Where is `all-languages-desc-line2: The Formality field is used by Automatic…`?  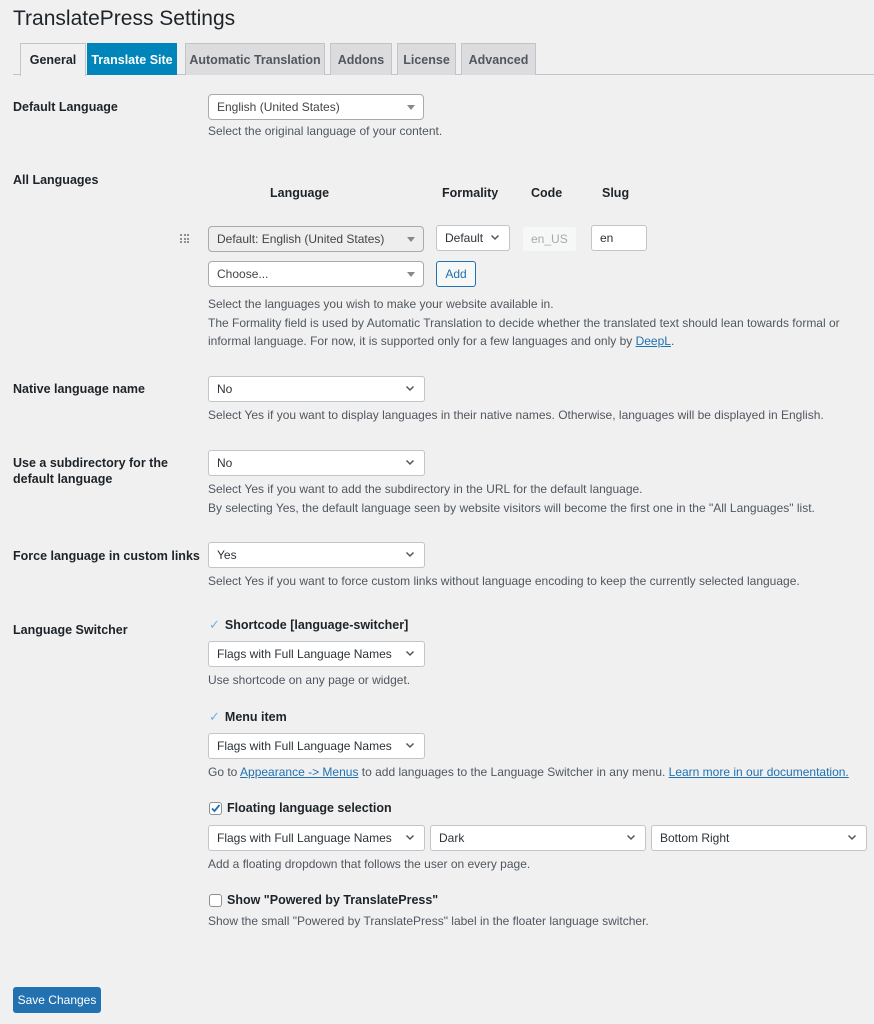 all-languages-desc-line2: The Formality field is used by Automatic… is located at coordinates (524, 322).